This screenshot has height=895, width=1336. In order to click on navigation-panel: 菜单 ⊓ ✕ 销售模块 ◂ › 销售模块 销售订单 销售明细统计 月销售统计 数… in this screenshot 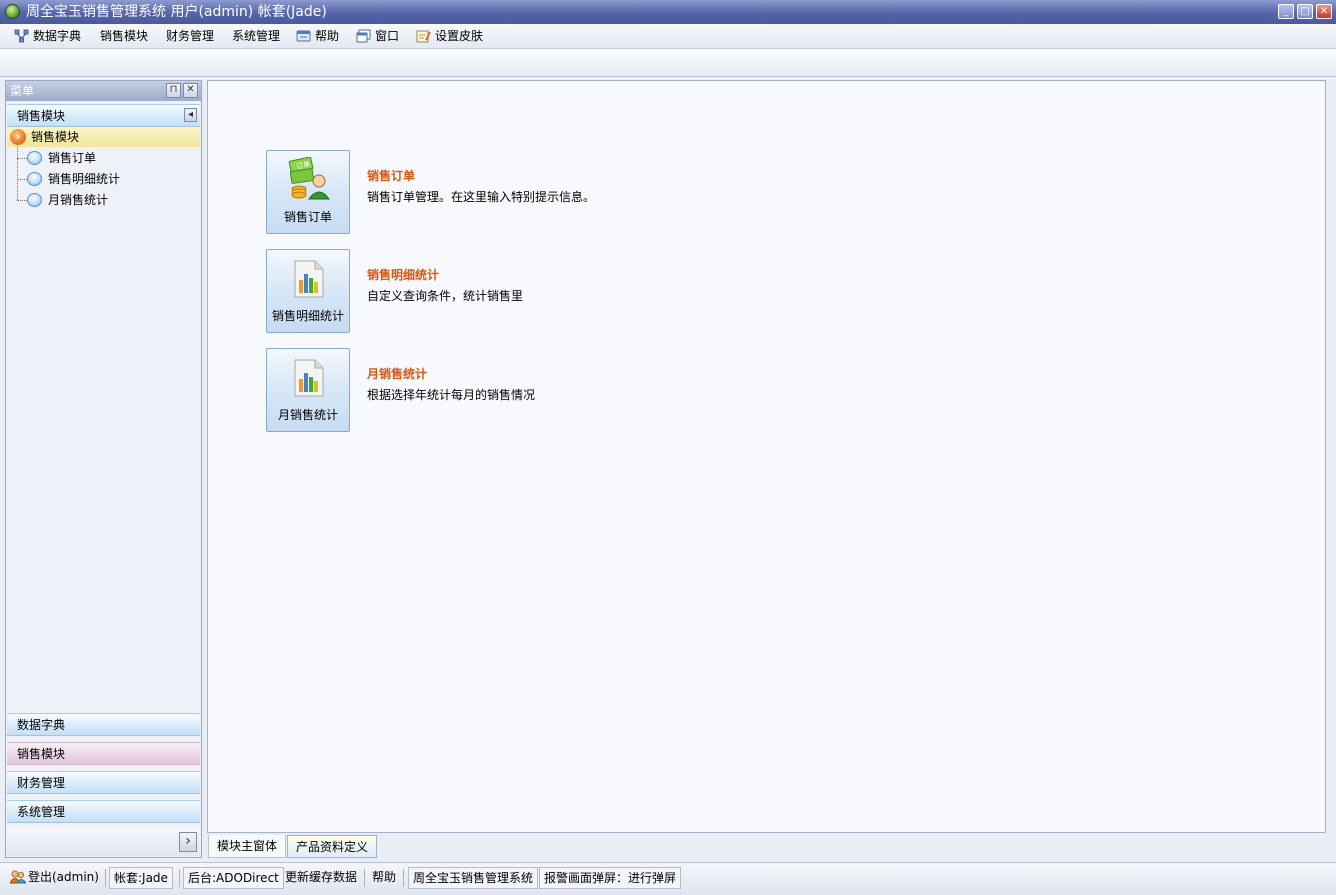, I will do `click(103, 469)`.